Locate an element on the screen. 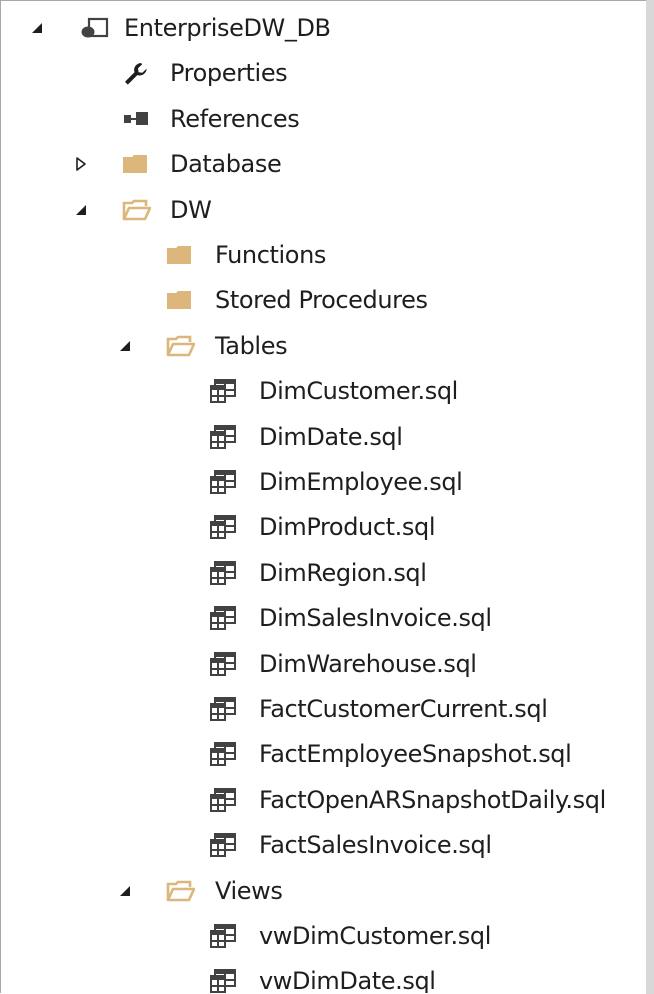 The height and width of the screenshot is (994, 654). tree-node-label: FactEmployeeSnapshot.sql is located at coordinates (415, 754).